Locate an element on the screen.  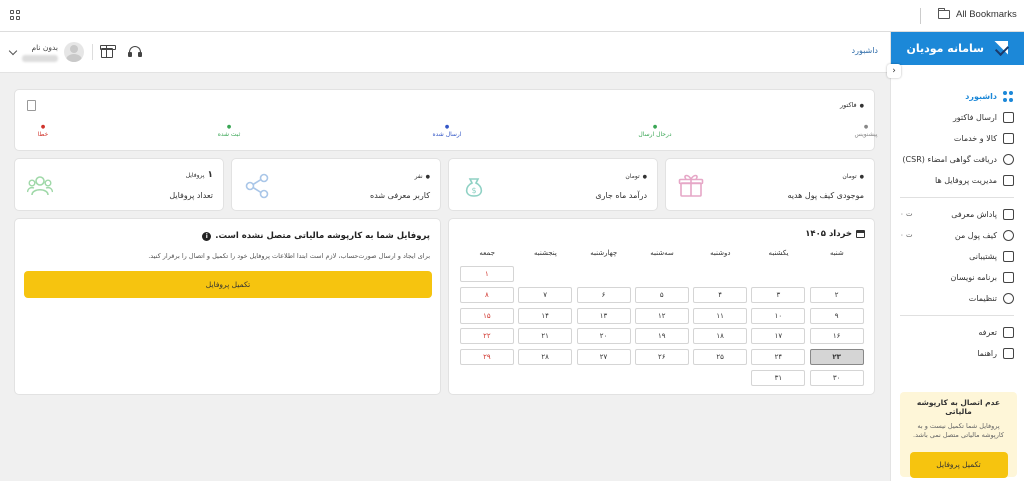
calendar-day: ۱۴ is located at coordinates (545, 315).